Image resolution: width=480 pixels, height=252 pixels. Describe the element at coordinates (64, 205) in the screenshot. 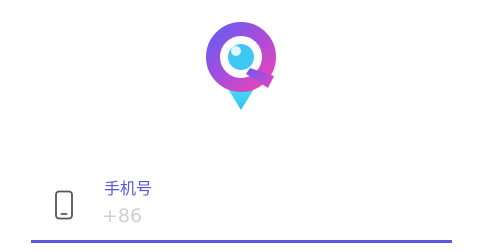

I see `mobile-phone-icon` at that location.